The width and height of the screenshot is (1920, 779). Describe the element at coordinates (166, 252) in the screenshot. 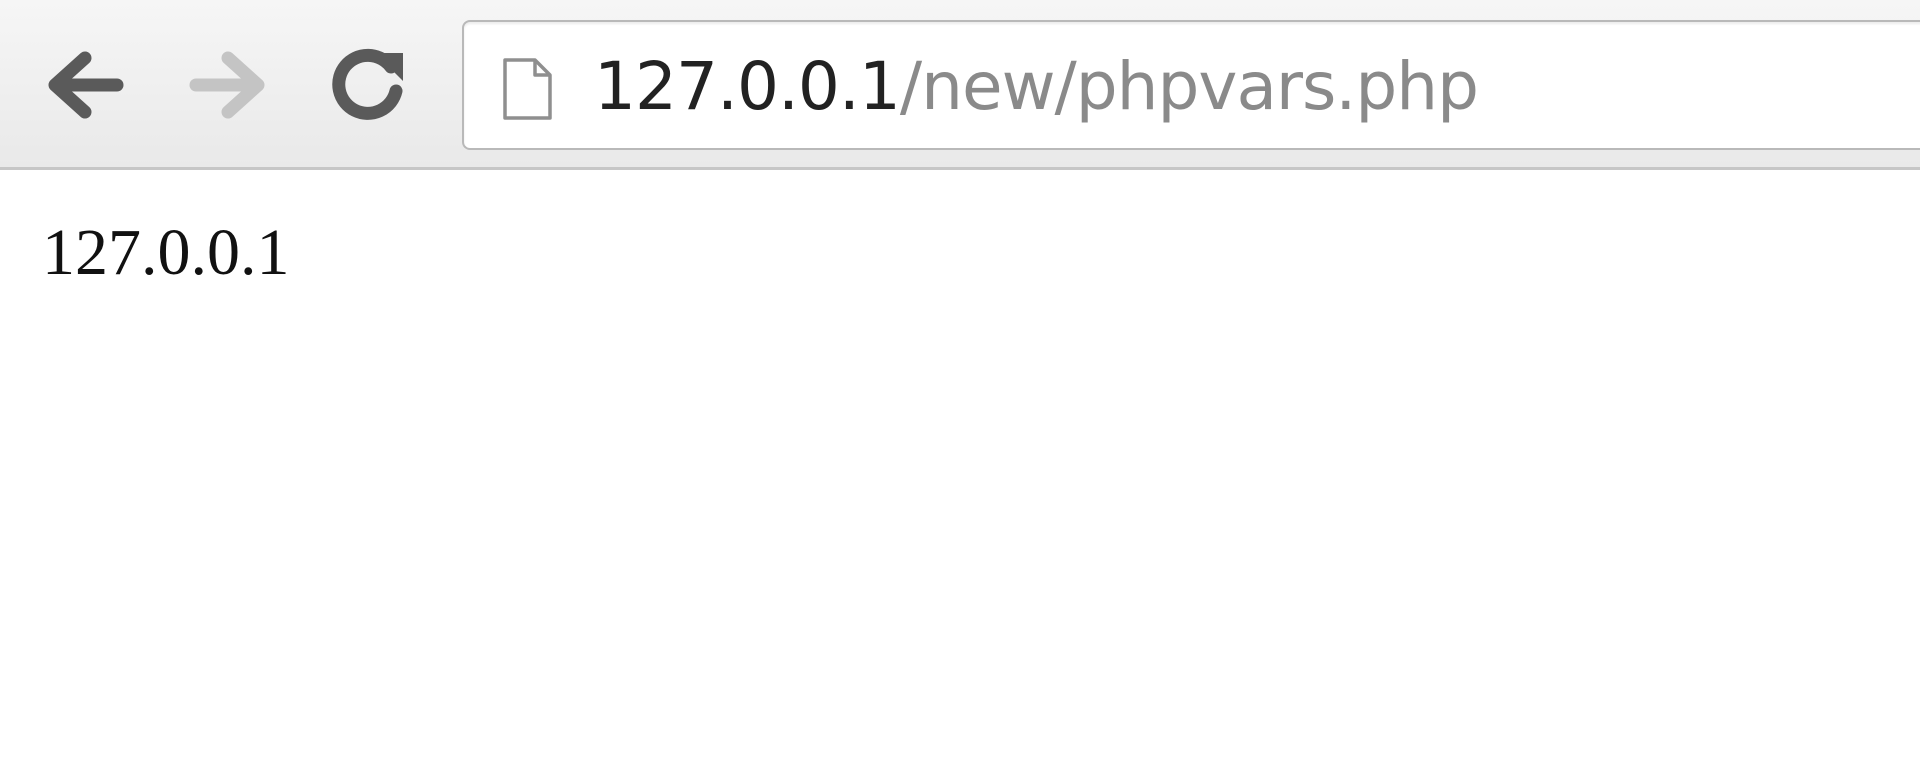

I see `page-body-text: 127.0.0.1` at that location.